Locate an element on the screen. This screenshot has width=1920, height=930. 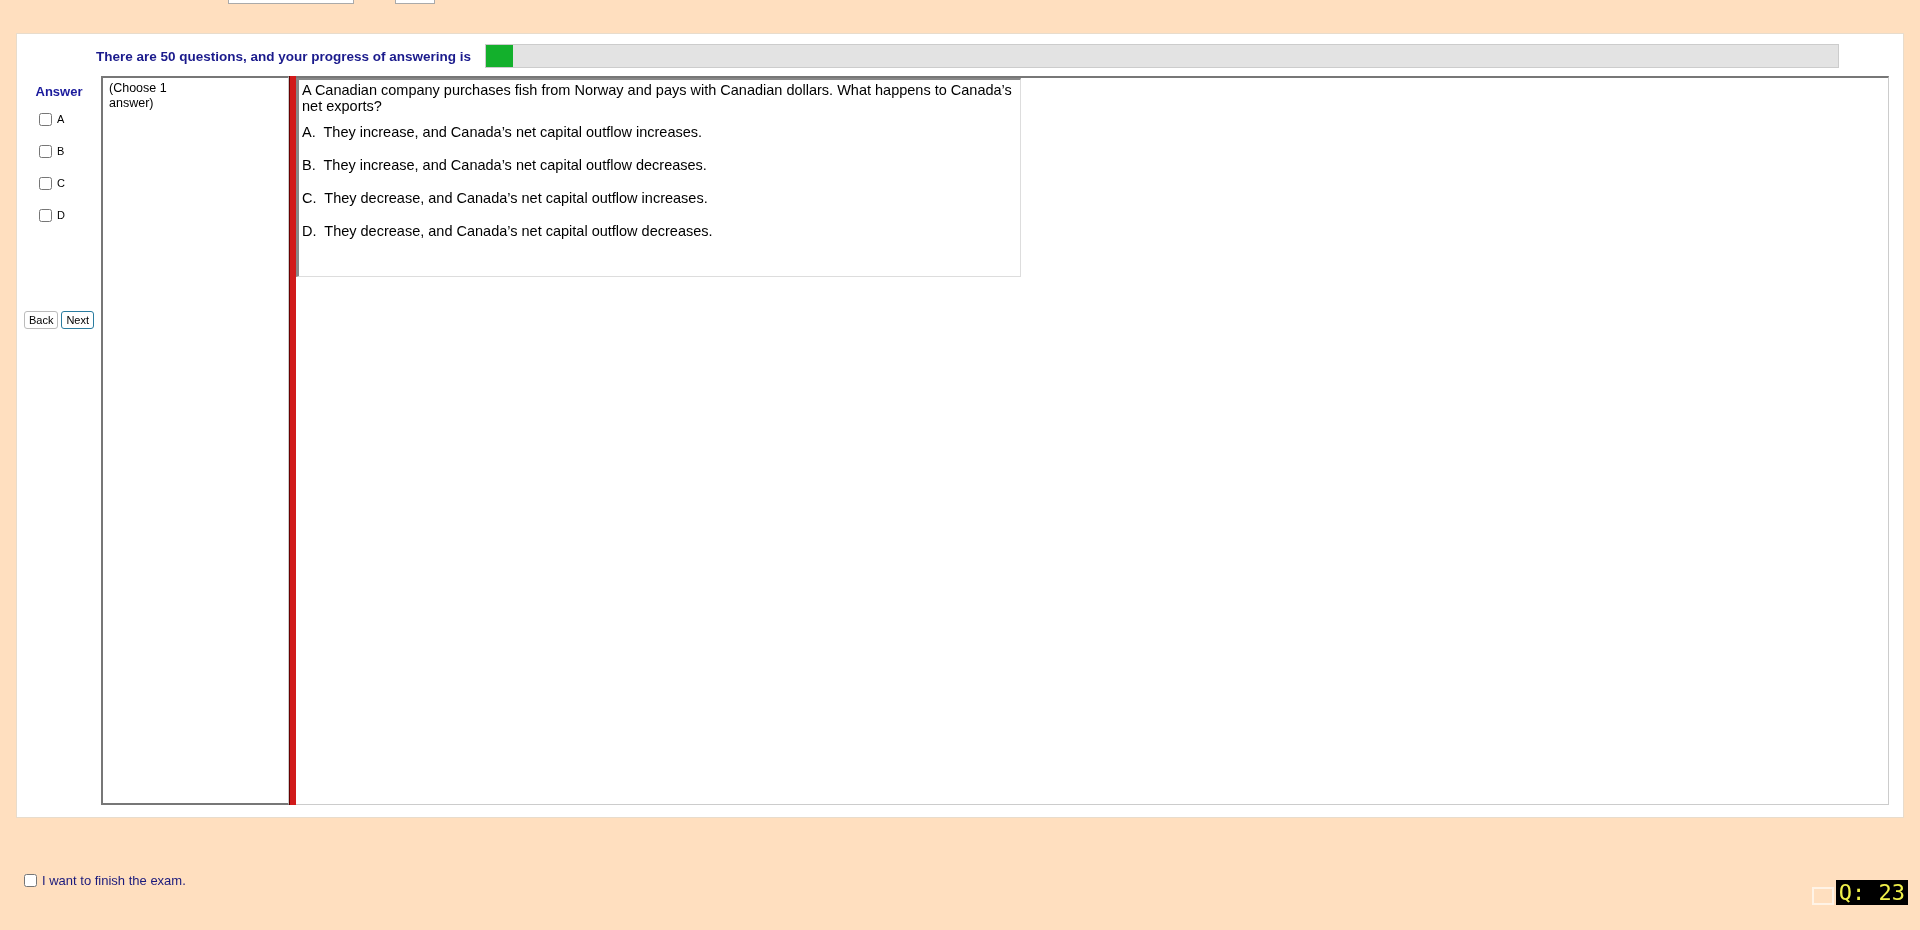
progress-label: There are 50 questions, and your progress of answering is is located at coordinates (284, 56).